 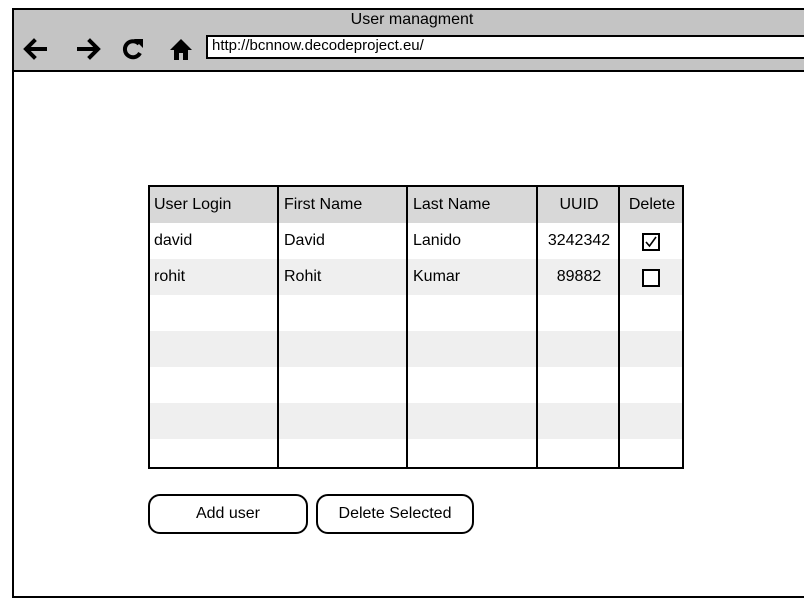 I want to click on reload-button, so click(x=133, y=49).